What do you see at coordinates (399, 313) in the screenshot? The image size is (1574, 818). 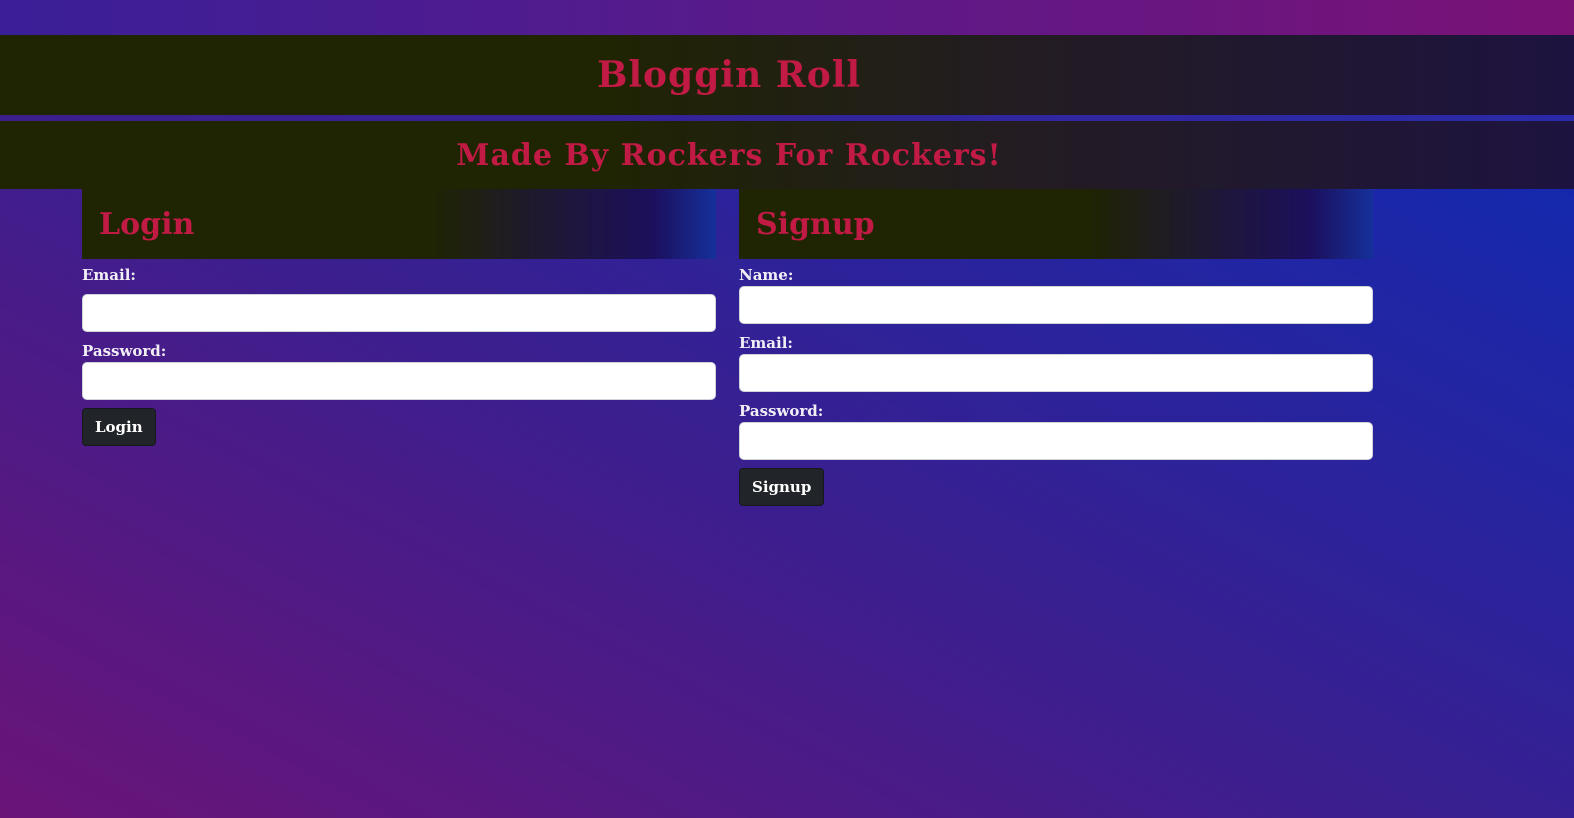 I see `login-email-input` at bounding box center [399, 313].